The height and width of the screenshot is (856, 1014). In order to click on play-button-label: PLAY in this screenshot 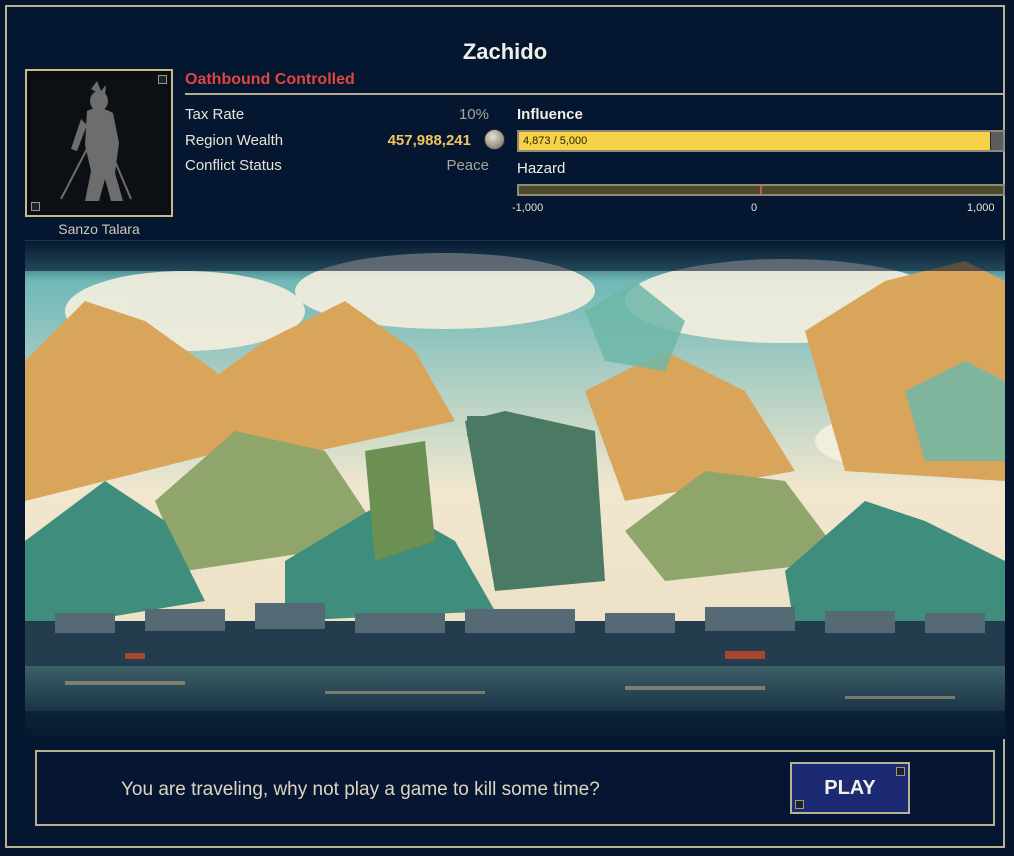, I will do `click(850, 788)`.